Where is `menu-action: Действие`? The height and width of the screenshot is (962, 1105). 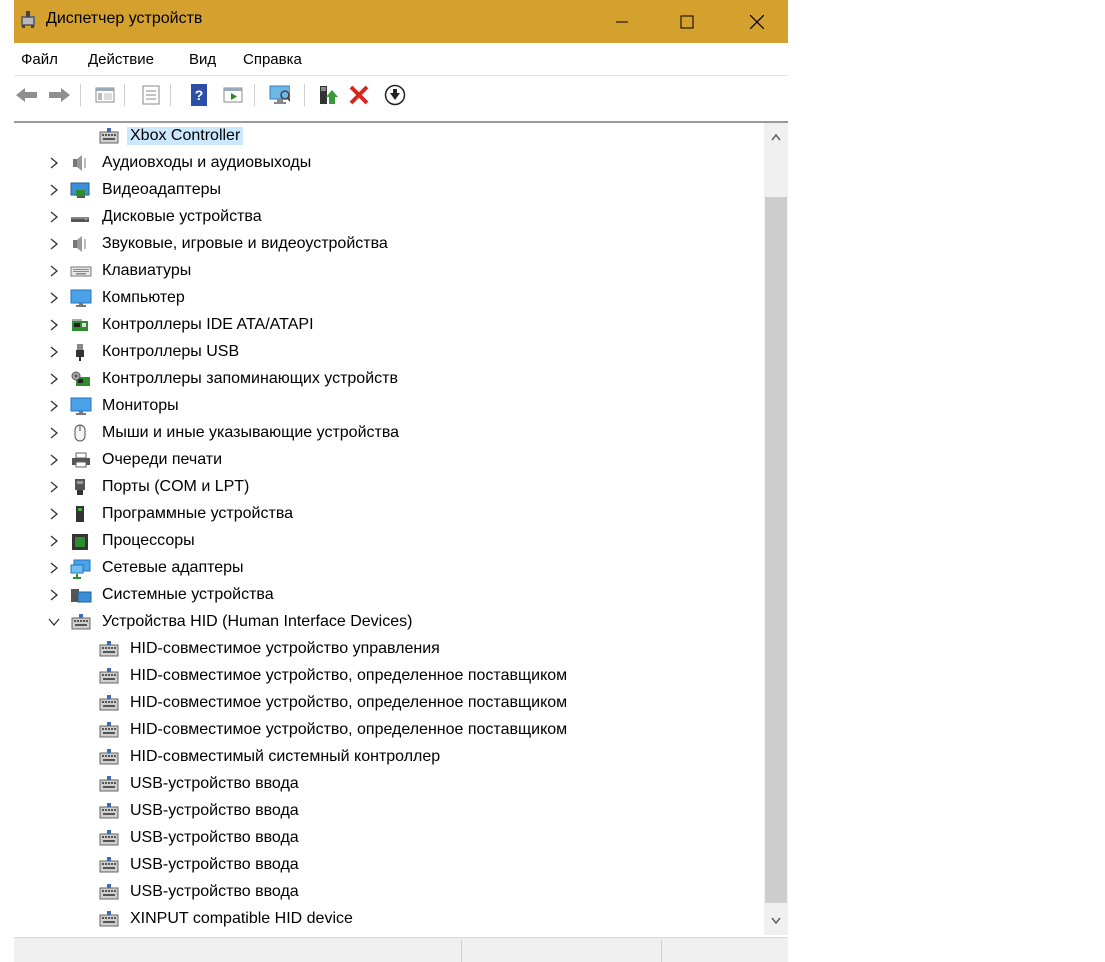
menu-action: Действие is located at coordinates (121, 59).